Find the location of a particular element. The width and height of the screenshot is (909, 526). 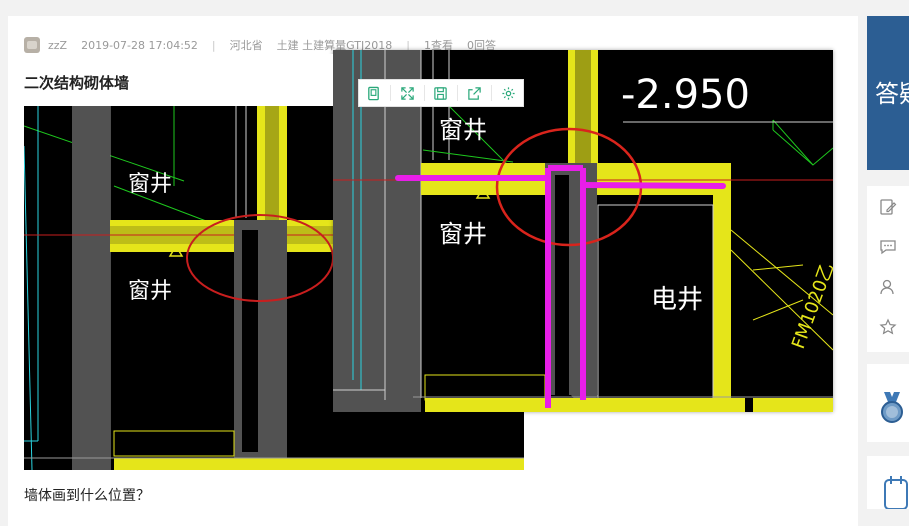

post-datetime: 2019-07-28 17:04:52 is located at coordinates (139, 45).